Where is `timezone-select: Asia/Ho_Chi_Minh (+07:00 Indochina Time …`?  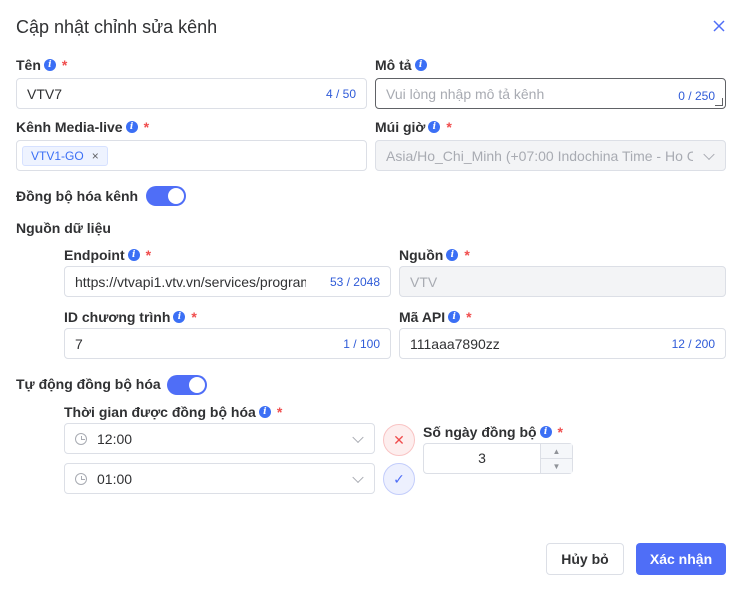
timezone-select: Asia/Ho_Chi_Minh (+07:00 Indochina Time … is located at coordinates (550, 155).